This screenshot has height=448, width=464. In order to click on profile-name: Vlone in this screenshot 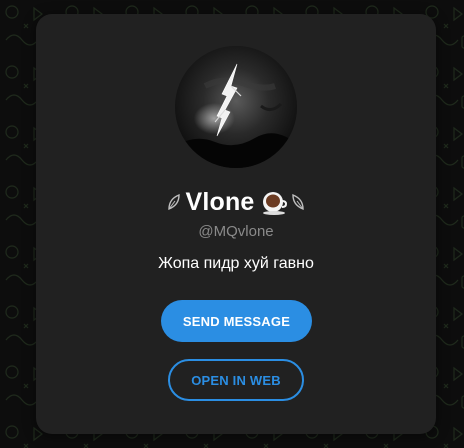, I will do `click(220, 201)`.